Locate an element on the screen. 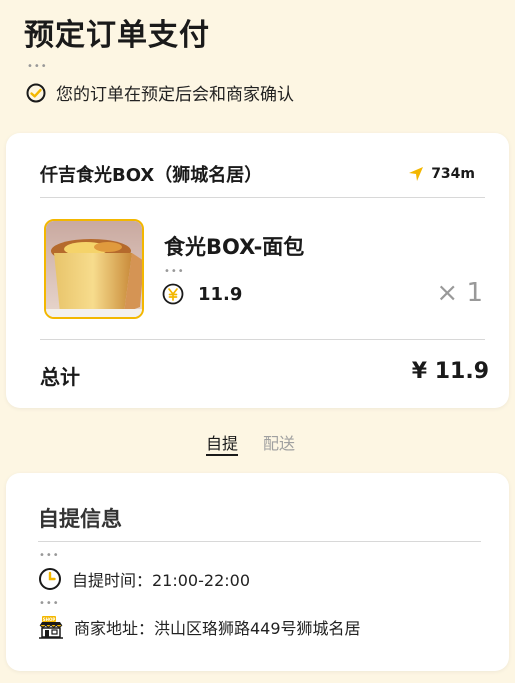  pickup-time: 自提时间：21:00-22:00 is located at coordinates (161, 580).